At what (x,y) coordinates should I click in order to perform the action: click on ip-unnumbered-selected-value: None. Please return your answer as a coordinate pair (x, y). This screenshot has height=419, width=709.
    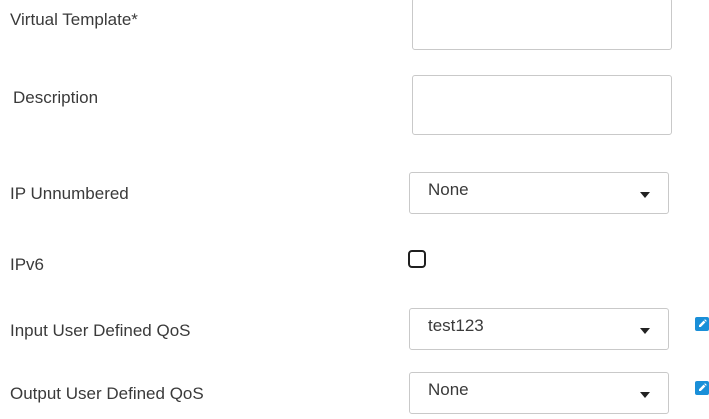
    Looking at the image, I should click on (448, 189).